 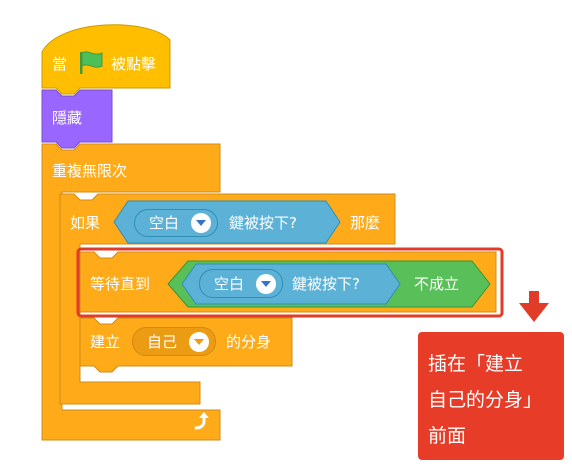 I want to click on wait-key-pressed-label: 鍵被按下?, so click(x=326, y=284).